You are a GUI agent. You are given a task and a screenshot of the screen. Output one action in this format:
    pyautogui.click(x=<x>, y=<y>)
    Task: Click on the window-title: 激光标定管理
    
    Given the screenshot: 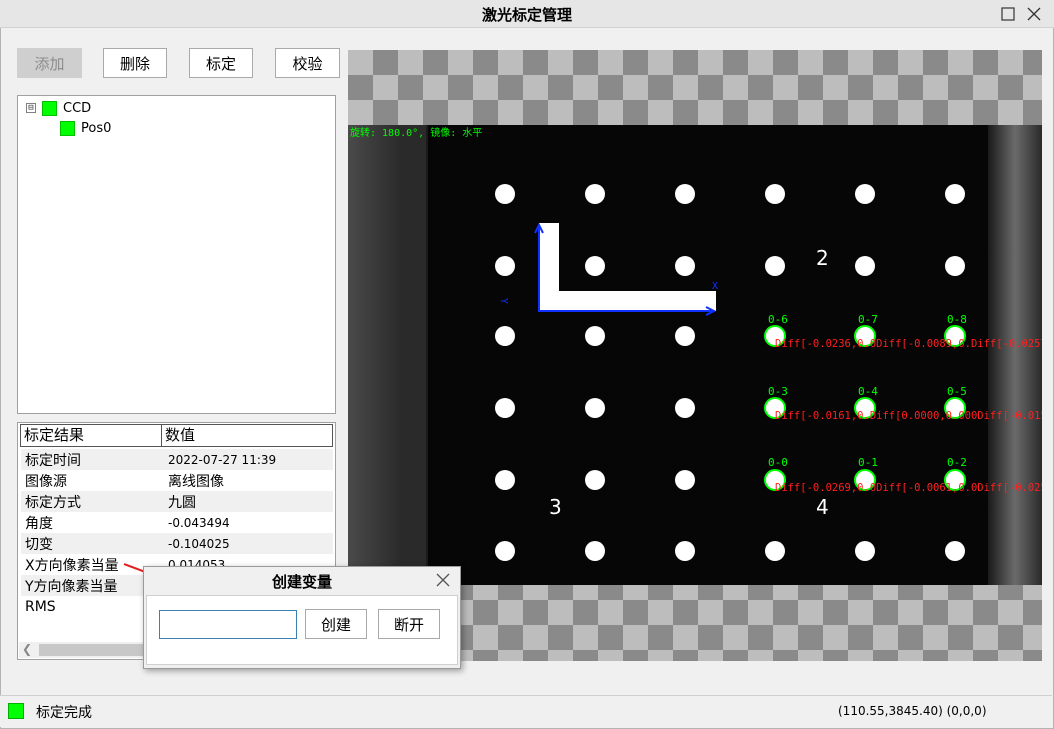 What is the action you would take?
    pyautogui.click(x=526, y=15)
    